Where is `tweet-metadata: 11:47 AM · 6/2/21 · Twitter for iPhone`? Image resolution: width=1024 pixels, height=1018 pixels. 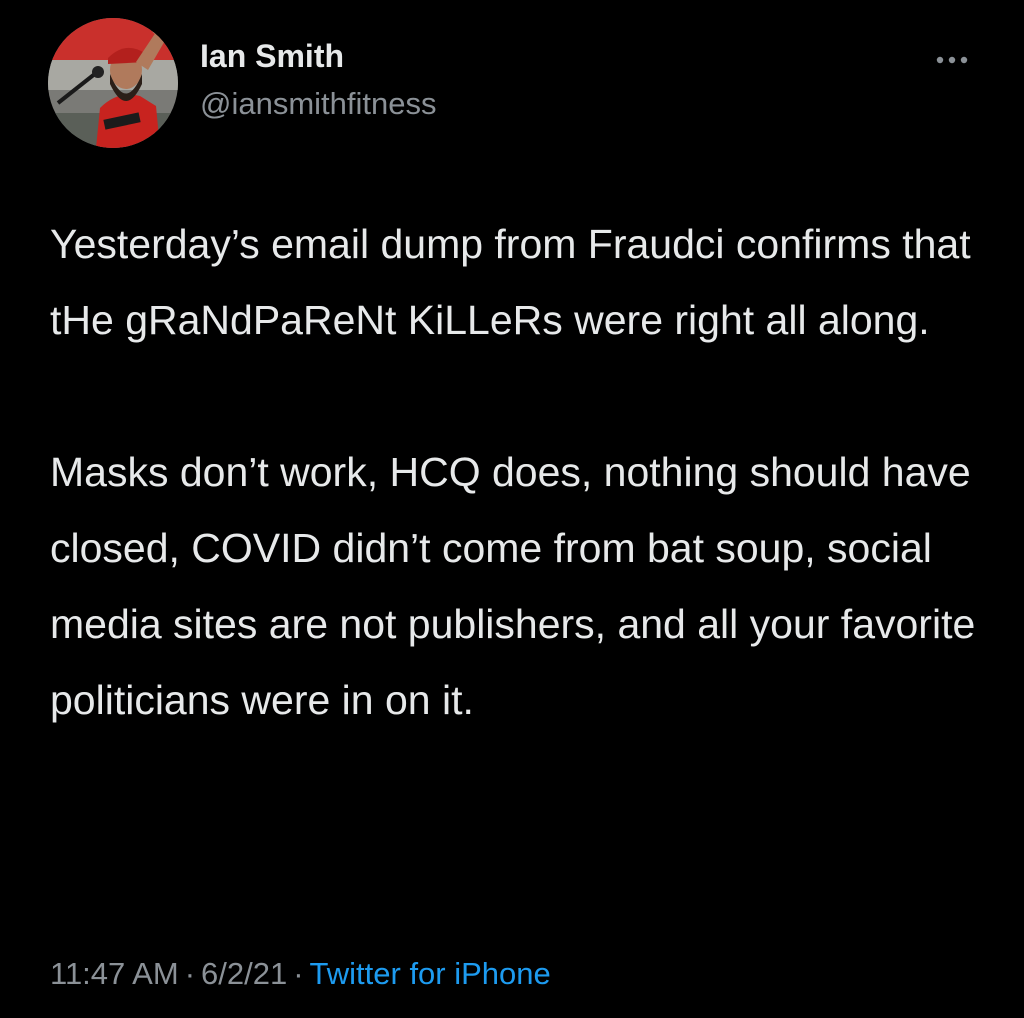 tweet-metadata: 11:47 AM · 6/2/21 · Twitter for iPhone is located at coordinates (300, 974).